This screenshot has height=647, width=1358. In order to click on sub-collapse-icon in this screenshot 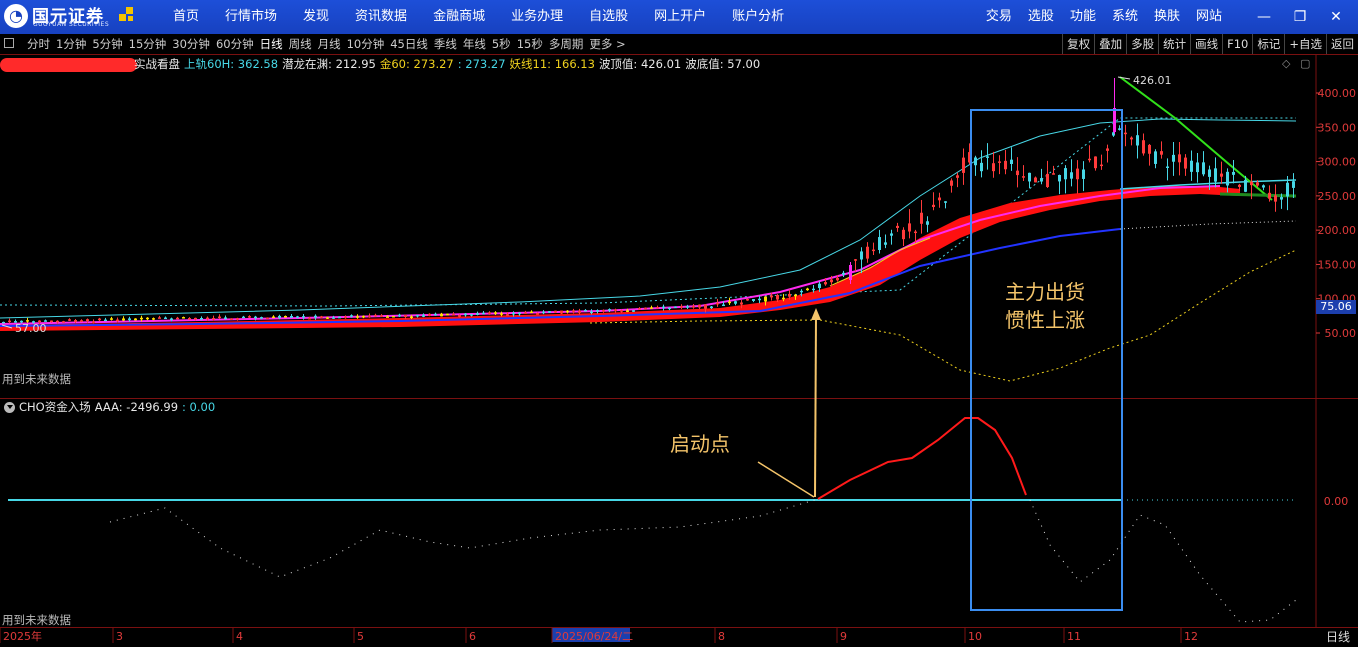, I will do `click(9, 407)`.